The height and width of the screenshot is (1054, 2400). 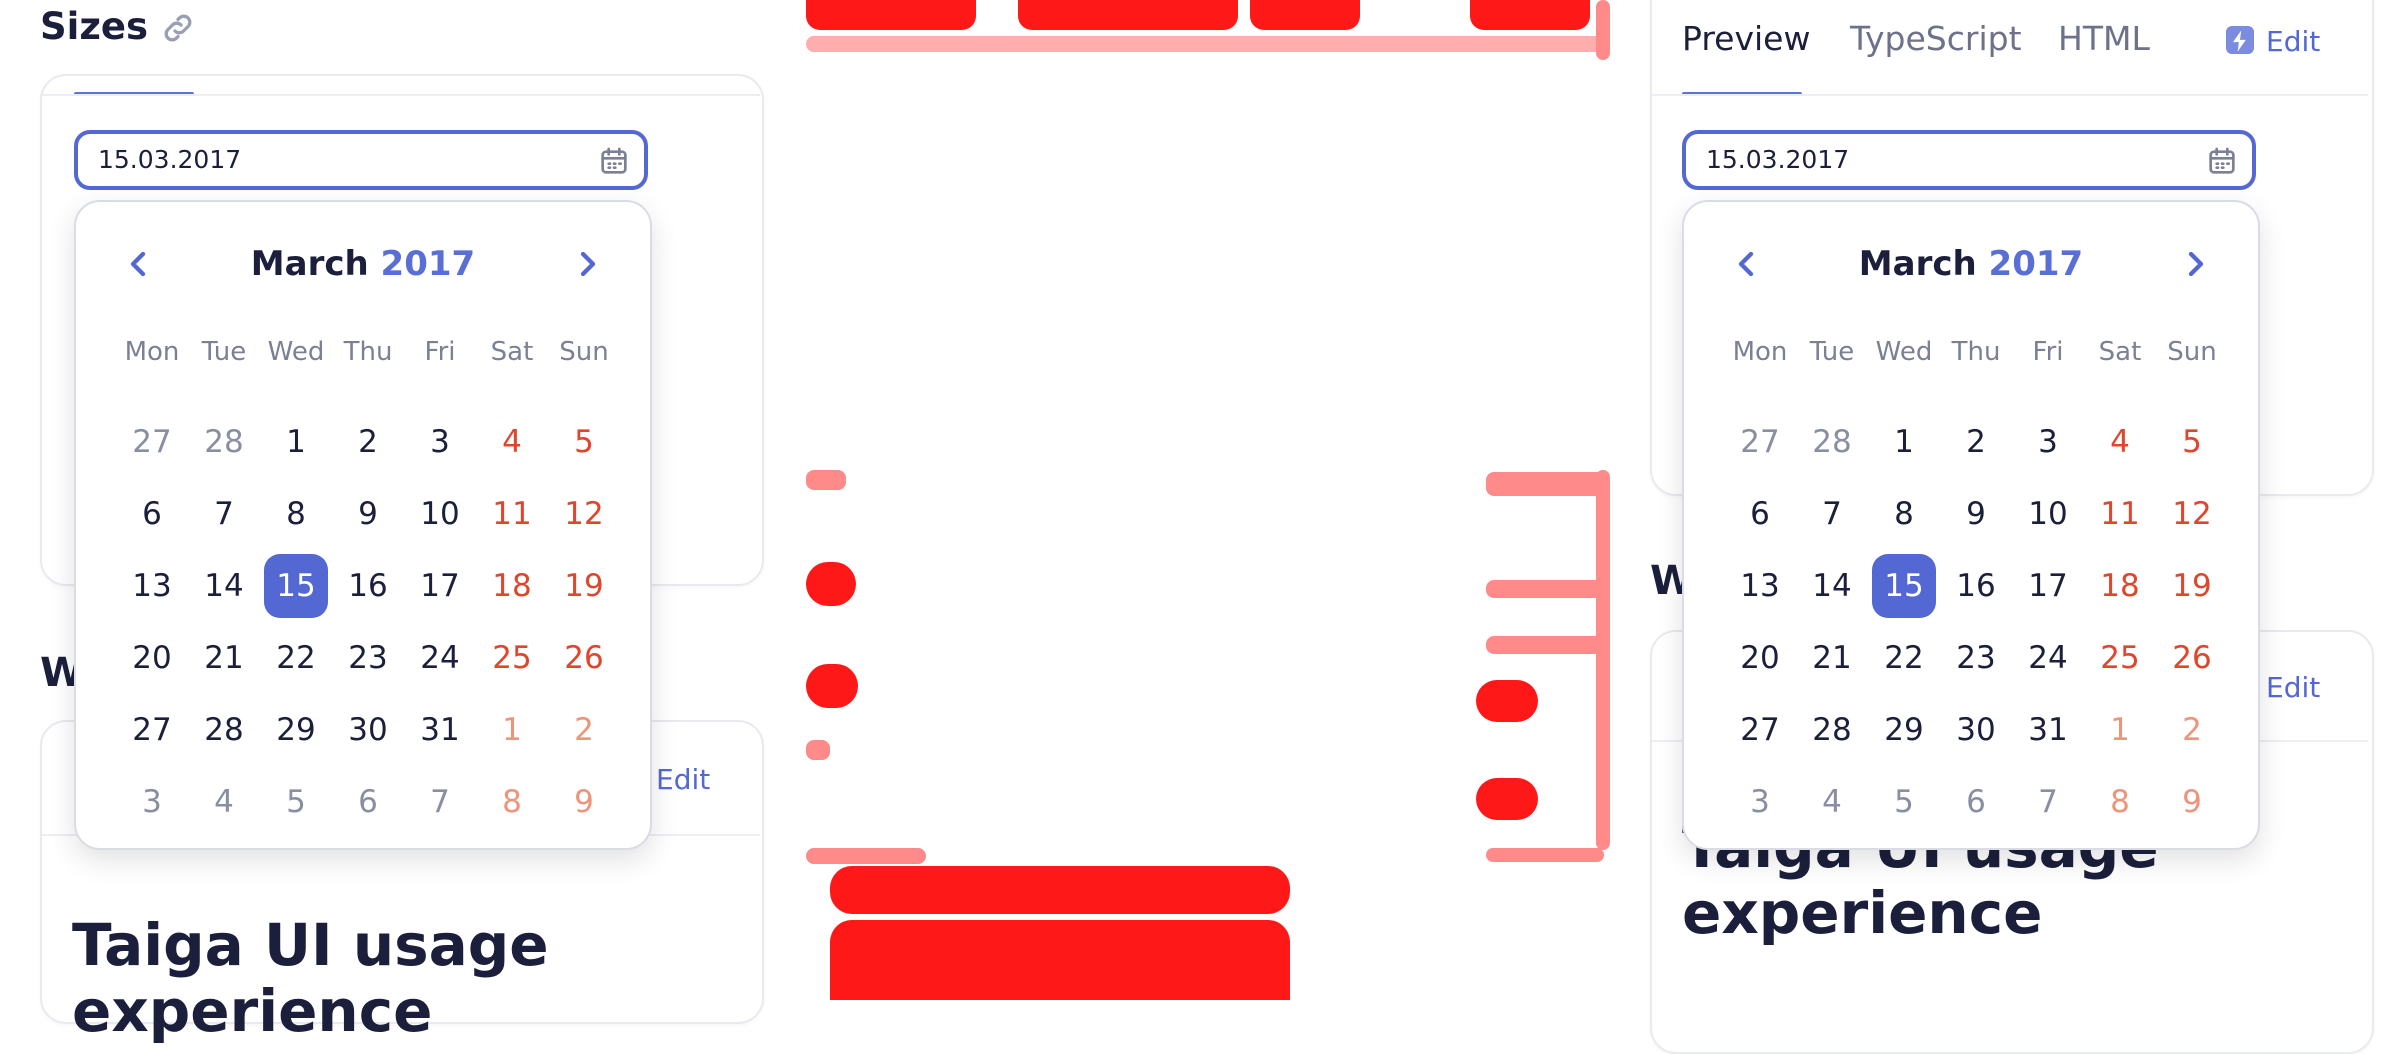 What do you see at coordinates (1746, 39) in the screenshot?
I see `tab-preview: Preview` at bounding box center [1746, 39].